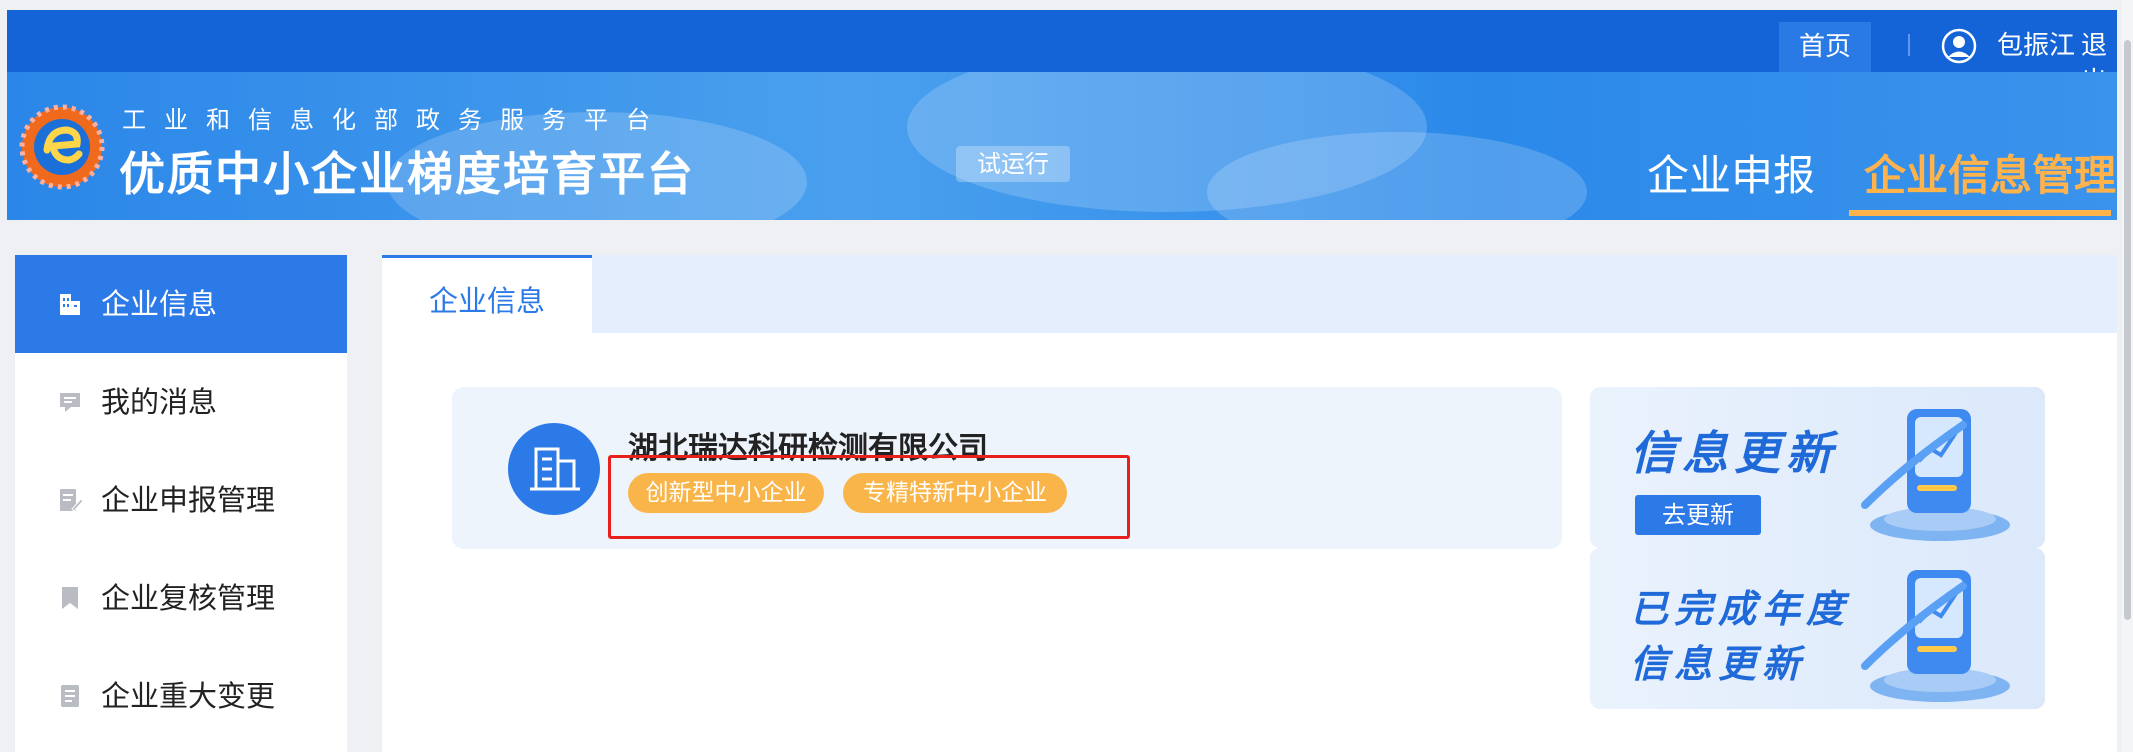  What do you see at coordinates (188, 696) in the screenshot?
I see `sidebar-item-label: 企业重大变更` at bounding box center [188, 696].